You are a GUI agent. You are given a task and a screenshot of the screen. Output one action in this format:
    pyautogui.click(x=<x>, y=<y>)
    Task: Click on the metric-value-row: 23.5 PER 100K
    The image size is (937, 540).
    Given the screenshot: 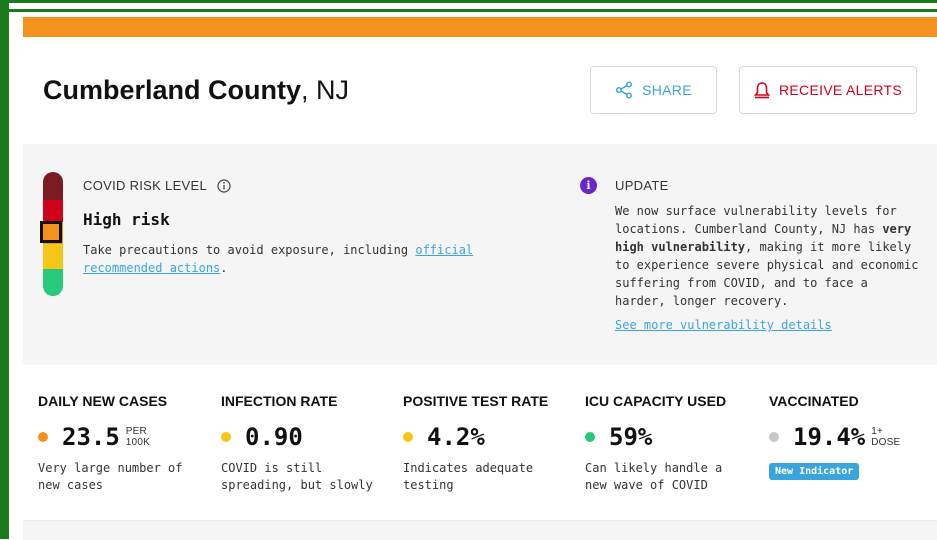 What is the action you would take?
    pyautogui.click(x=118, y=437)
    